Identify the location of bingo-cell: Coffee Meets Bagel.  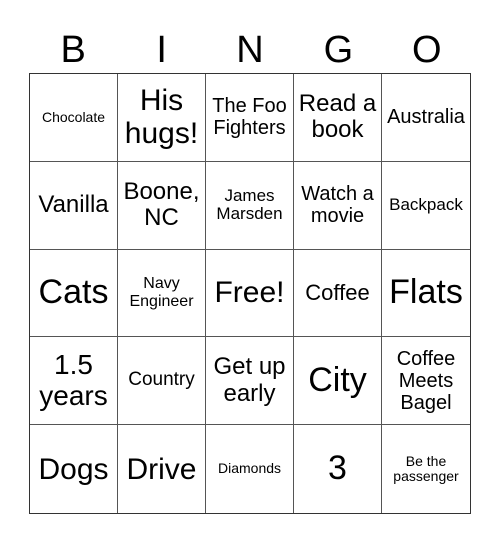
(426, 381).